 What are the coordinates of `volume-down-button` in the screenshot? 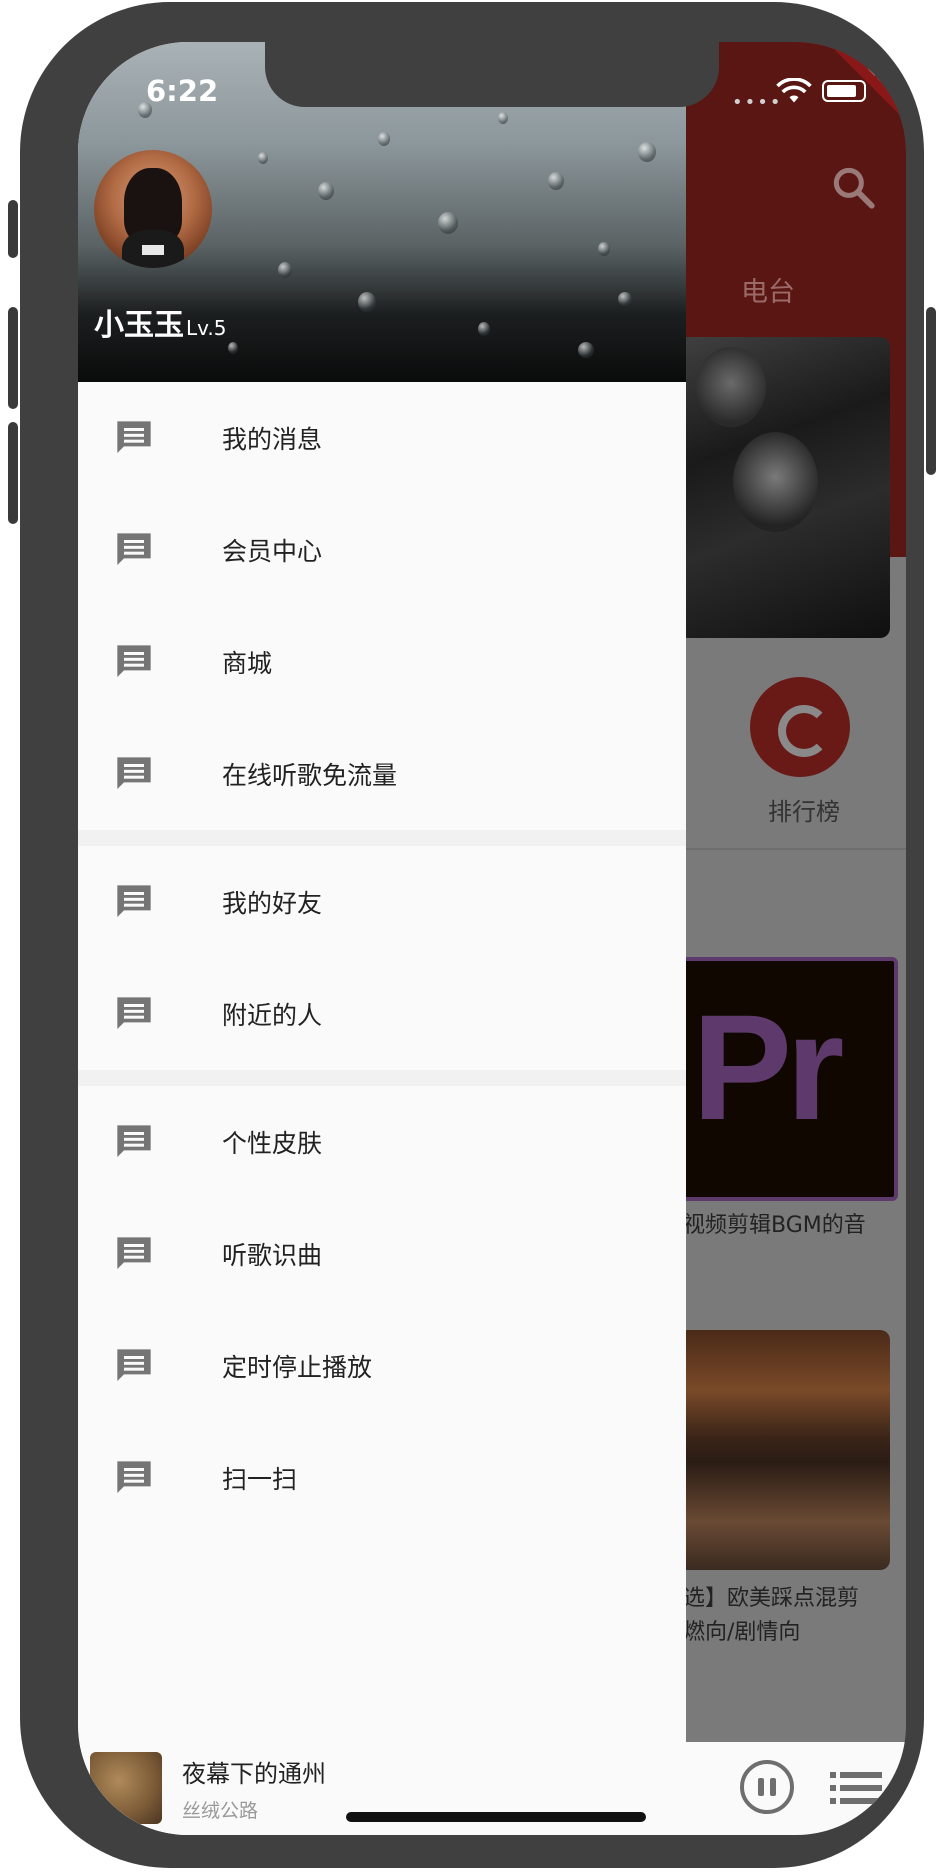 It's located at (13, 473).